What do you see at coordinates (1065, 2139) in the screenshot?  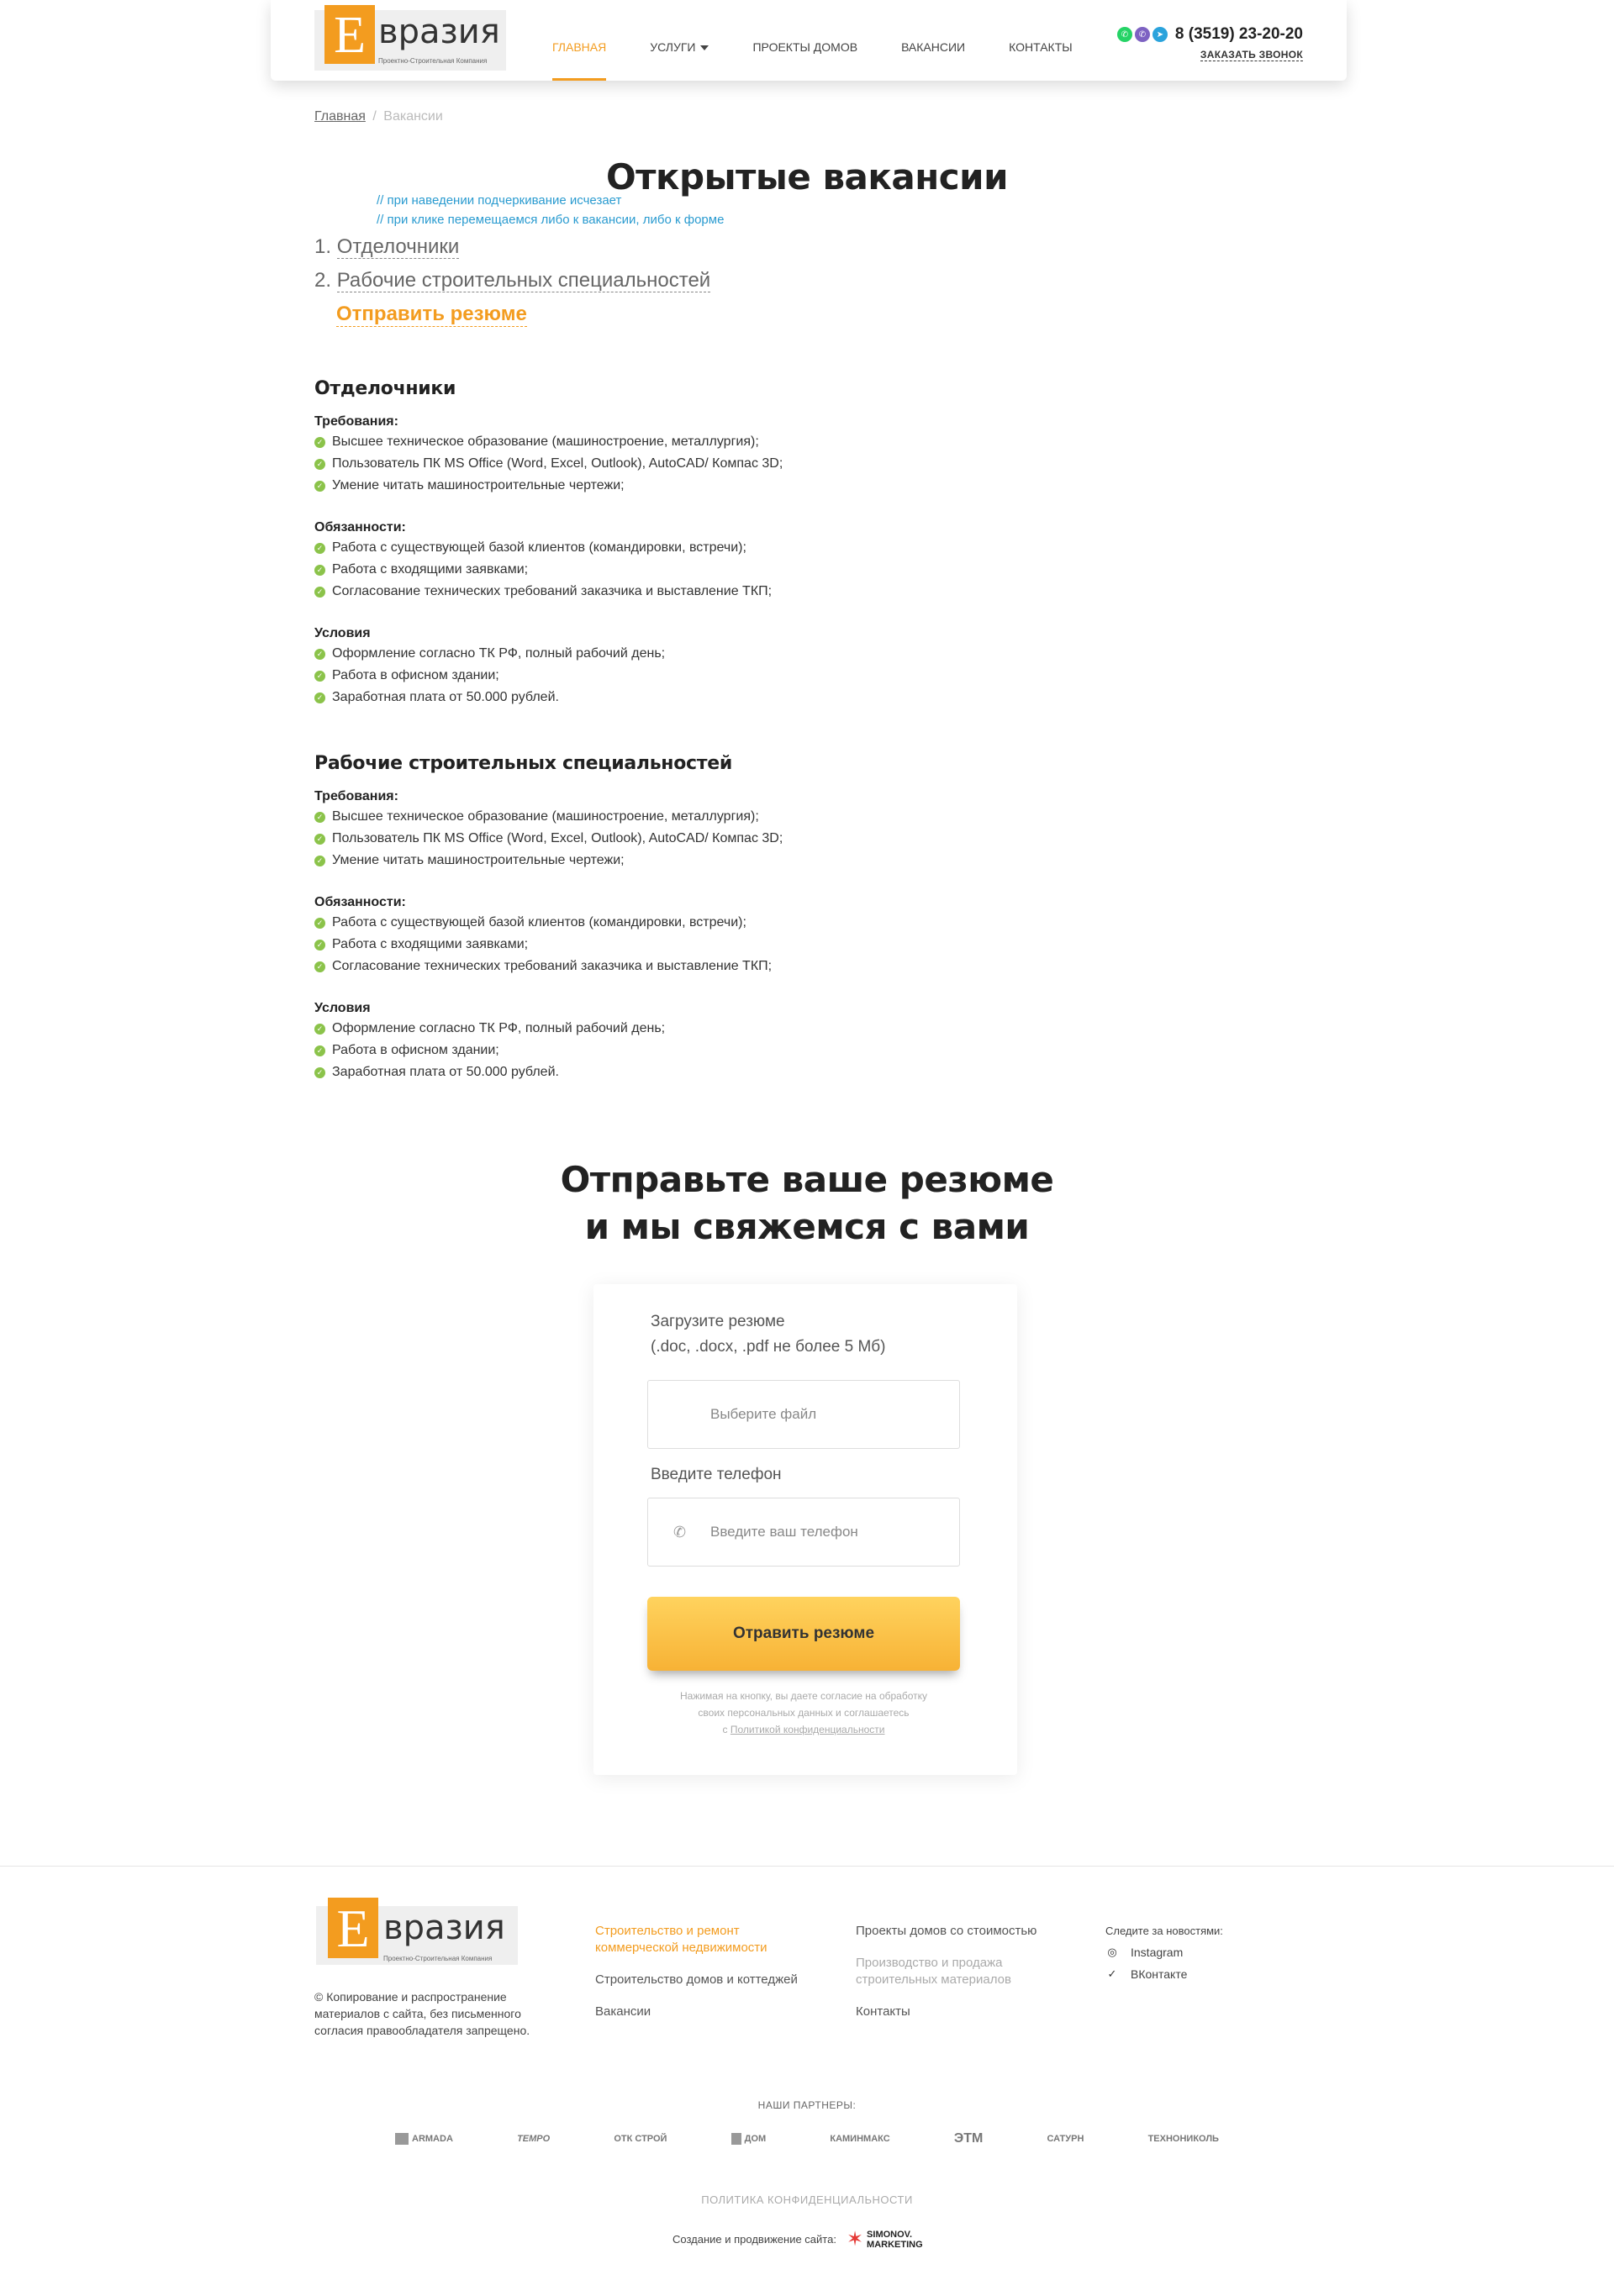 I see `partner-logo: САТУРН` at bounding box center [1065, 2139].